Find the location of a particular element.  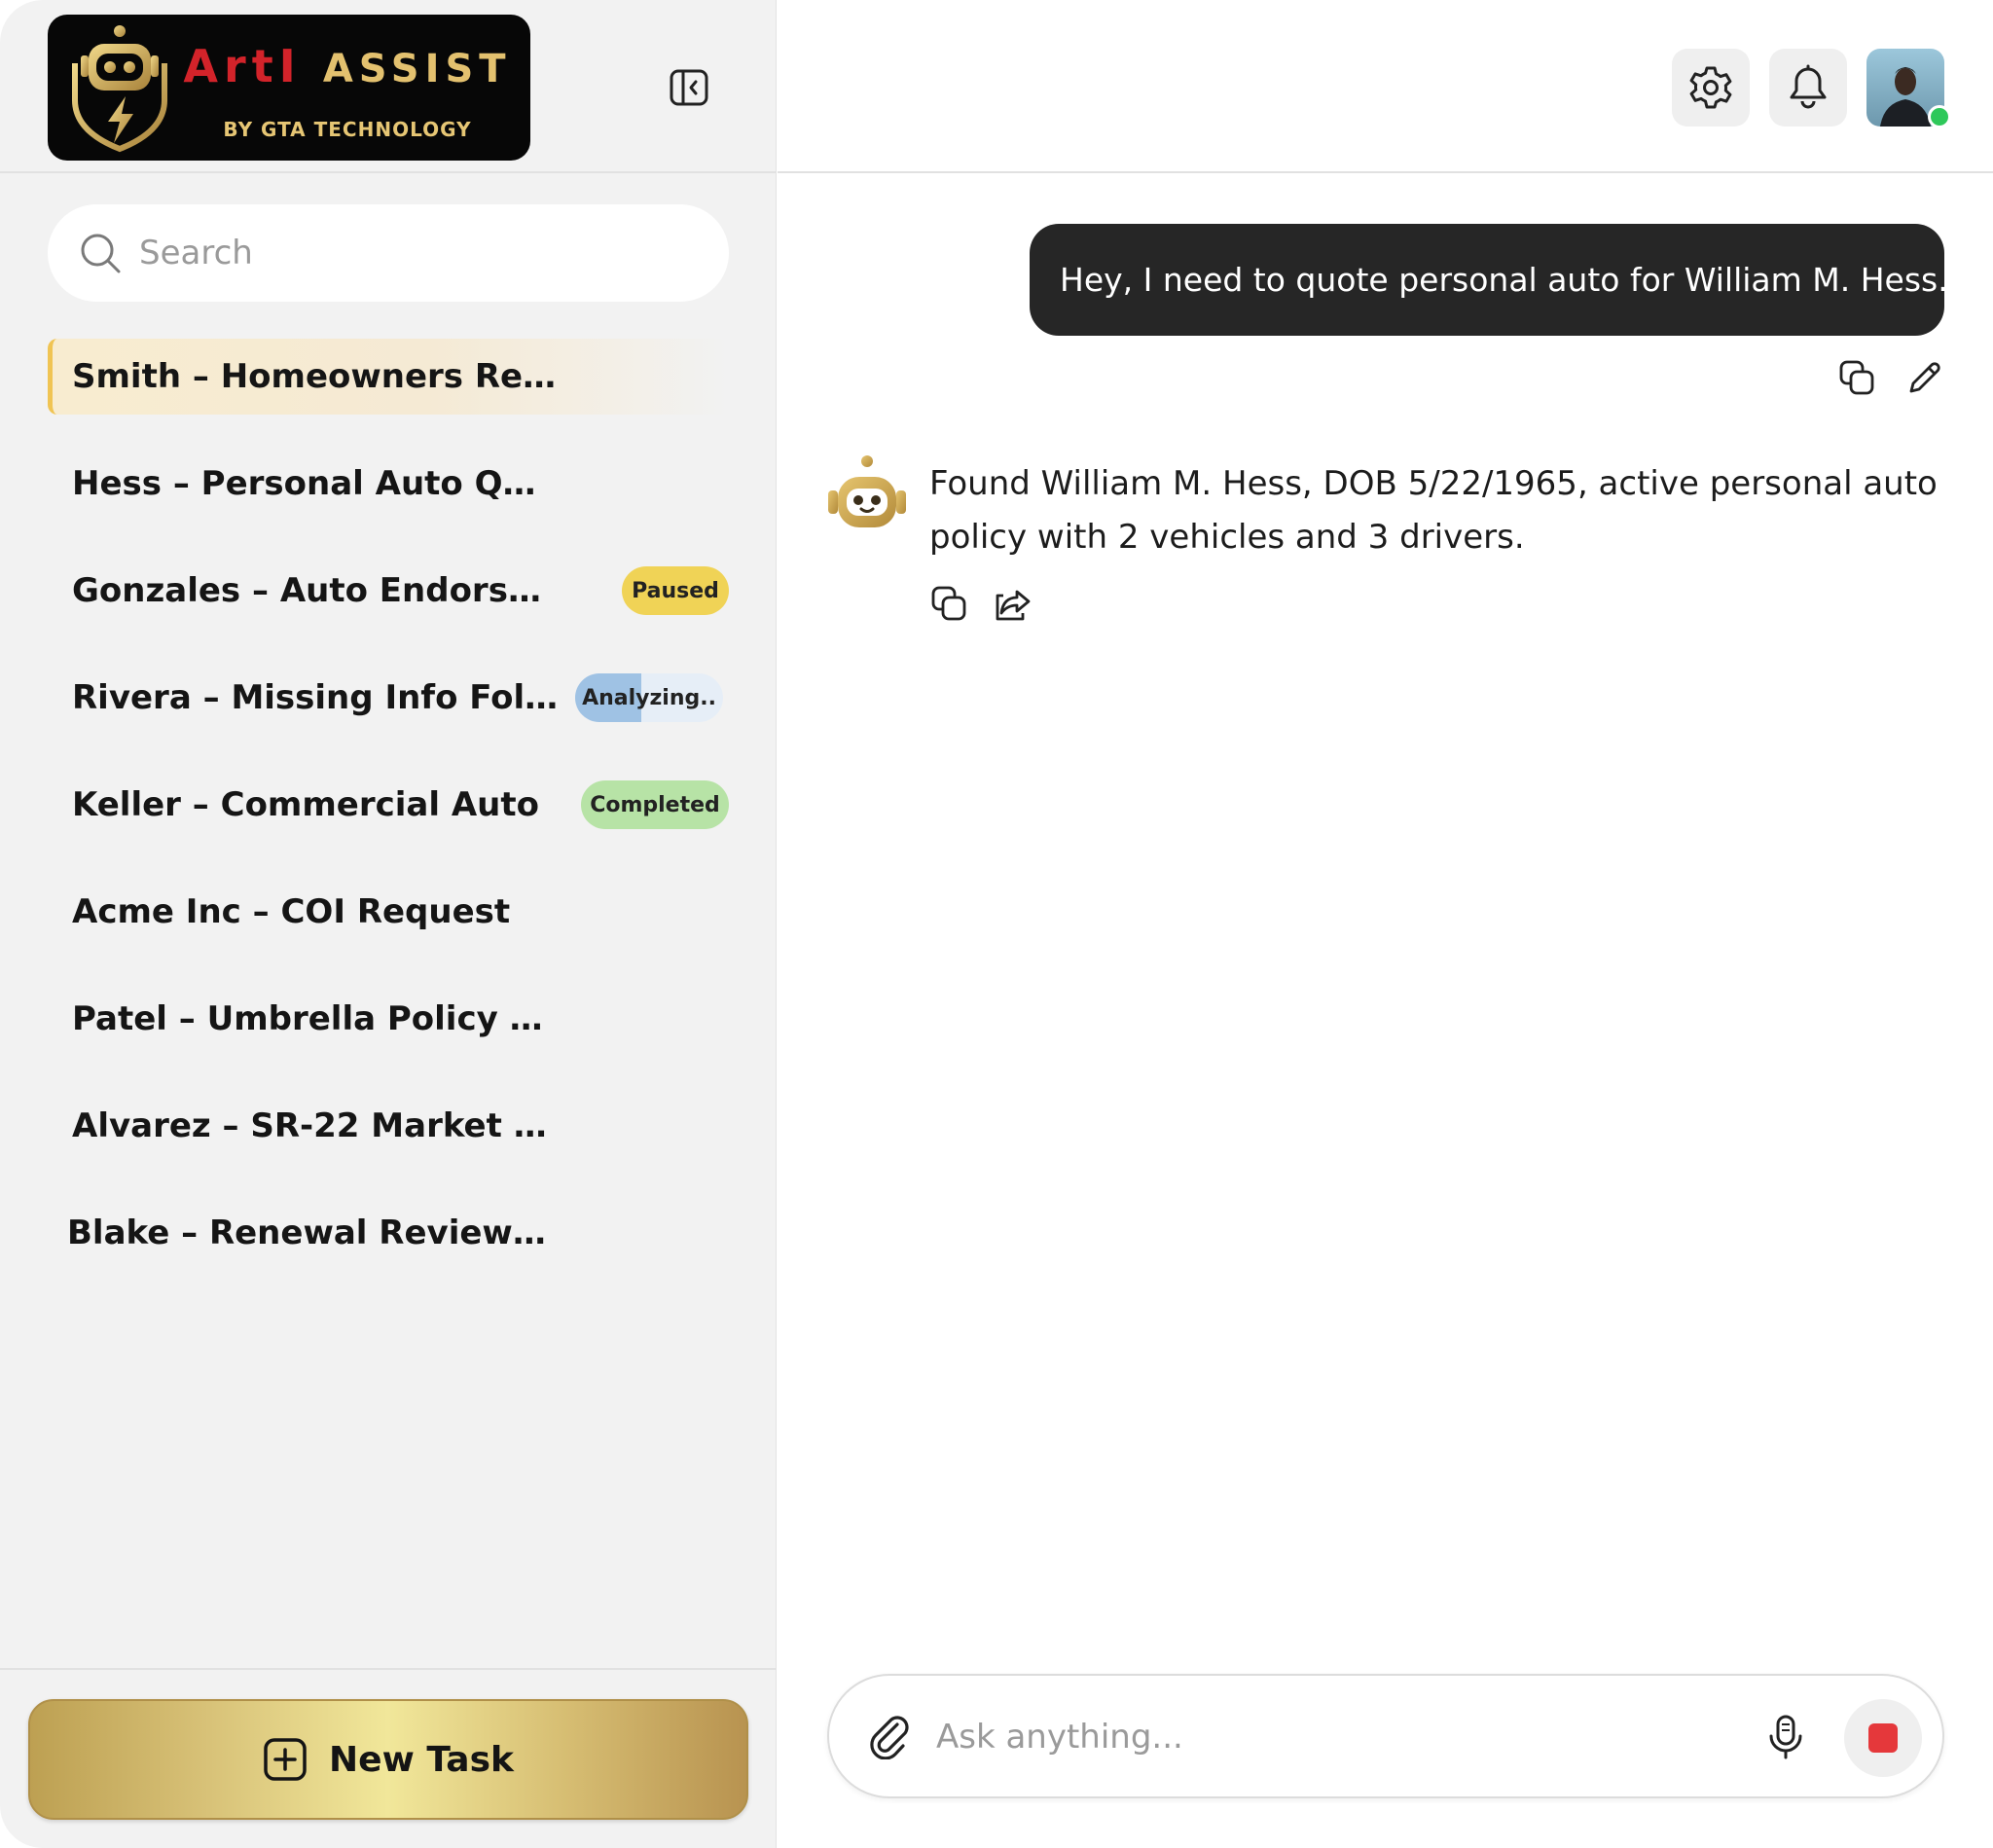

task-item-gonzales: Gonzales – Auto Endorse... Paused is located at coordinates (388, 591).